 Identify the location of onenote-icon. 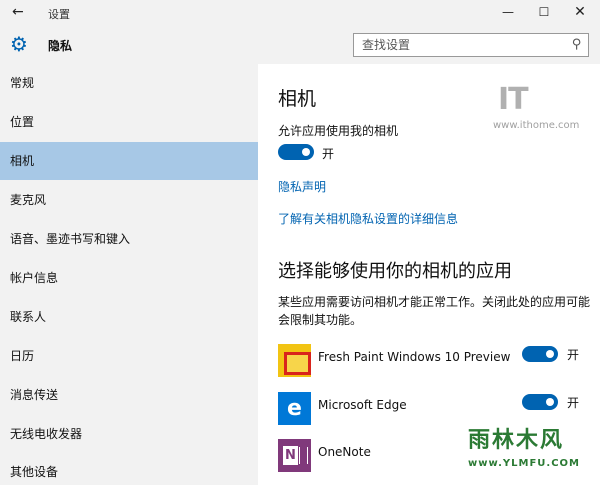
(294, 455).